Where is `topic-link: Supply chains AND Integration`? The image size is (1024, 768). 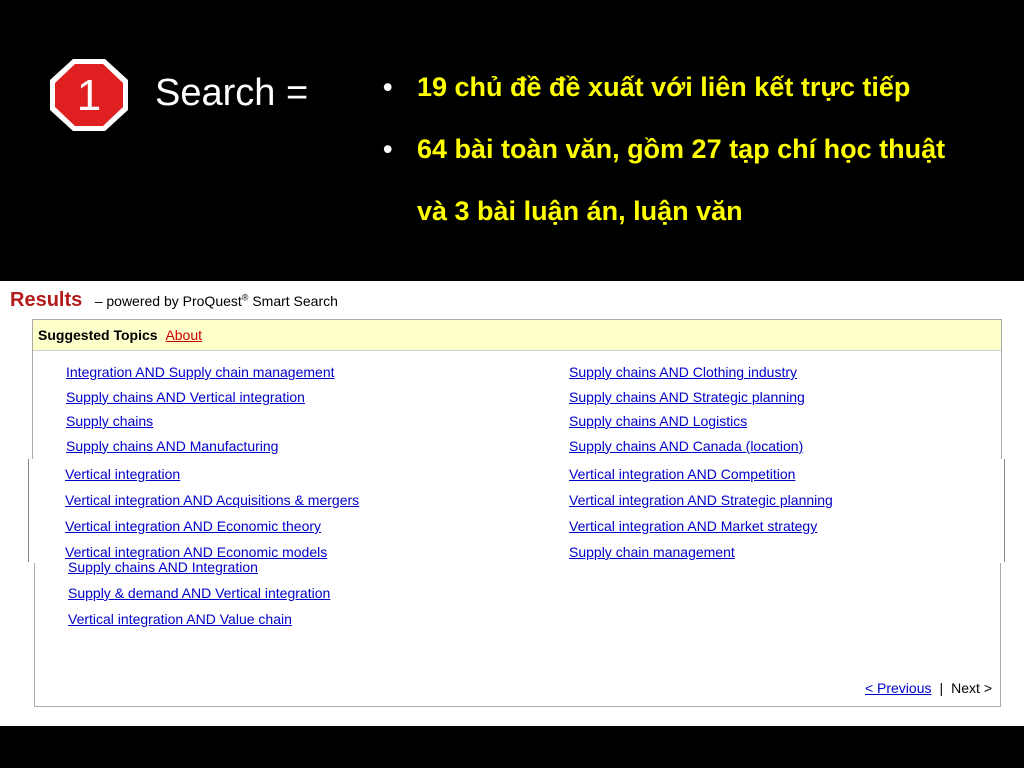 topic-link: Supply chains AND Integration is located at coordinates (199, 567).